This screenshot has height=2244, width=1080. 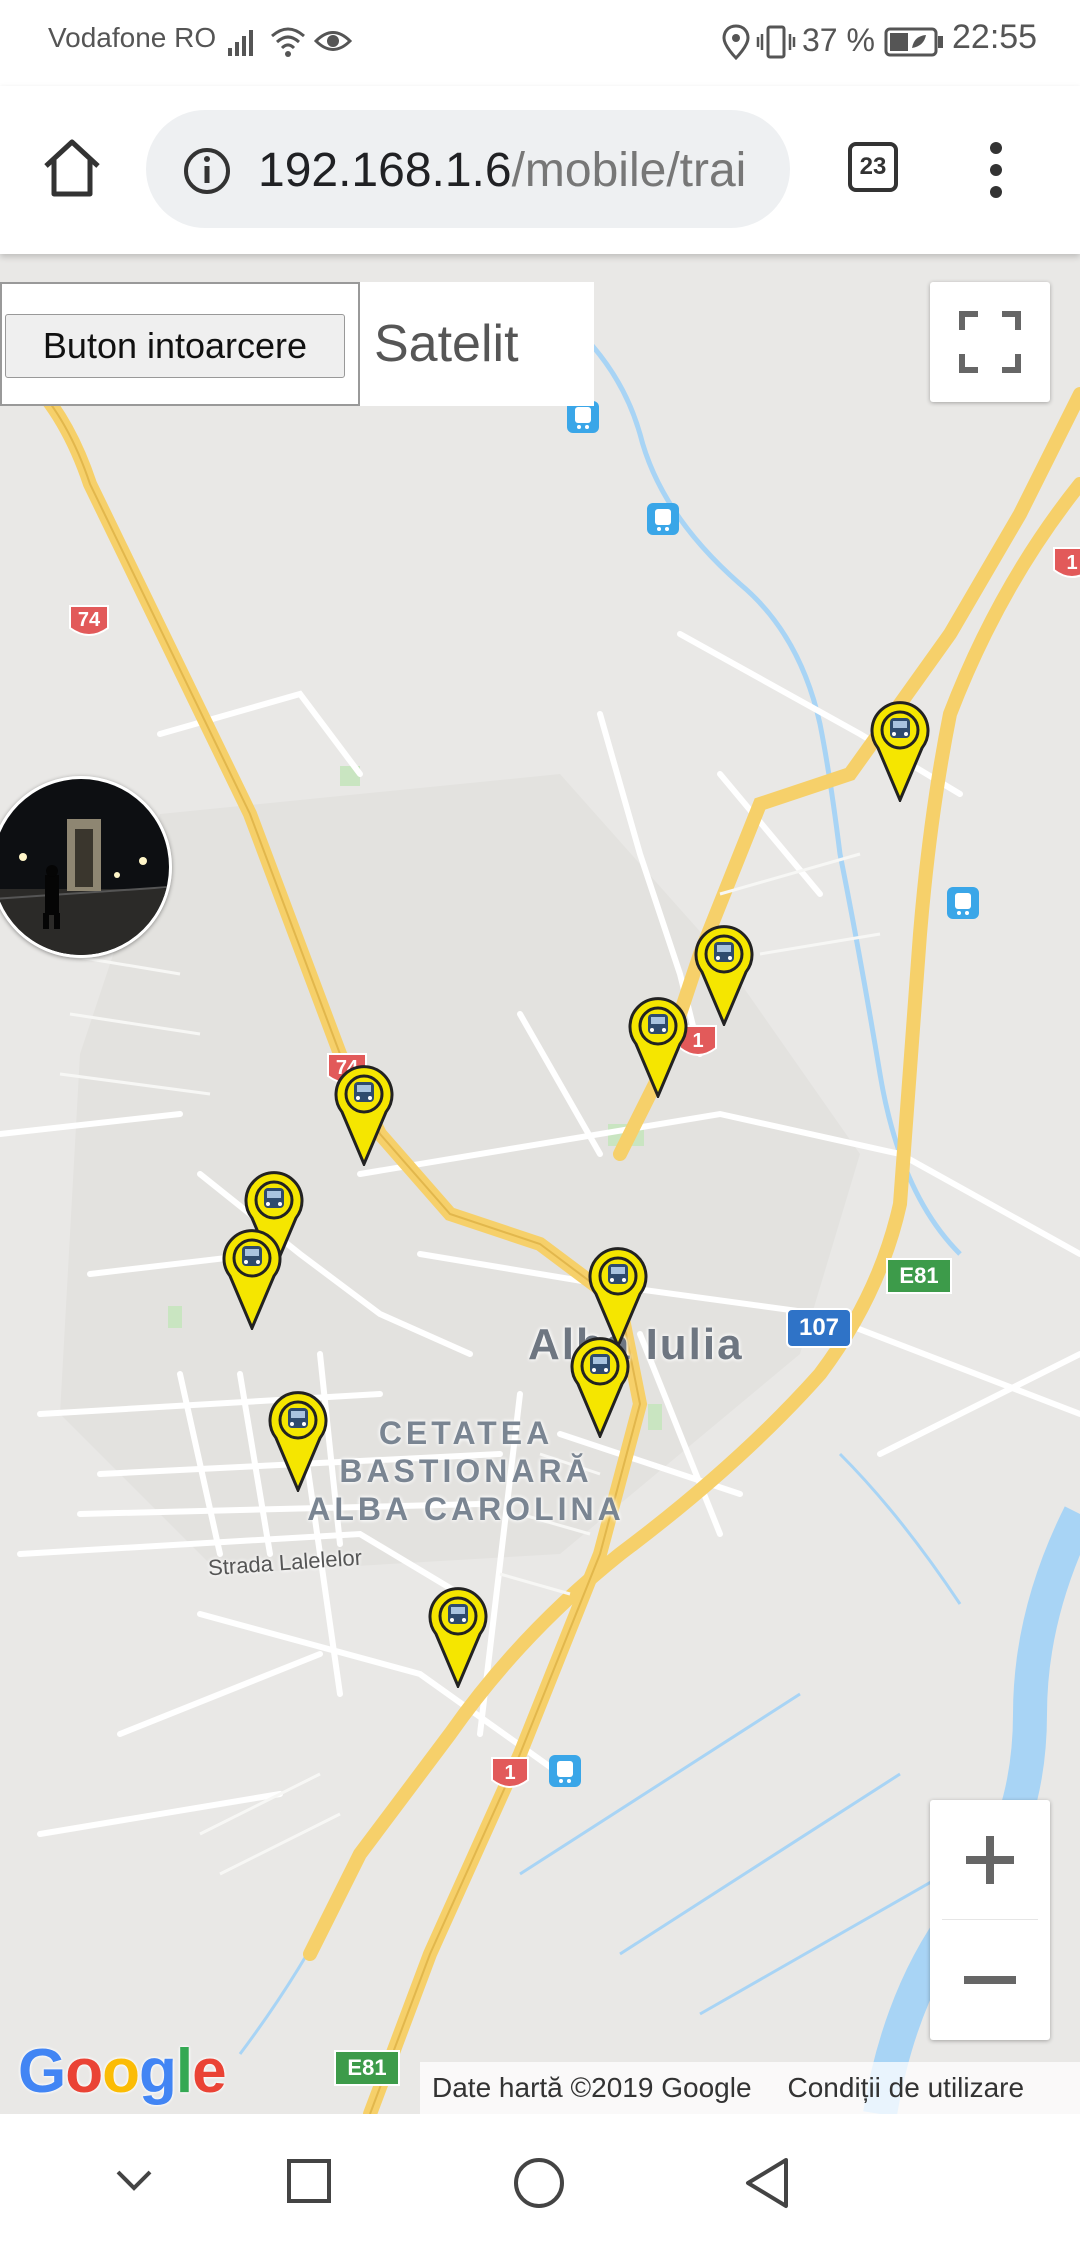 I want to click on back-triangle-icon, so click(x=767, y=2183).